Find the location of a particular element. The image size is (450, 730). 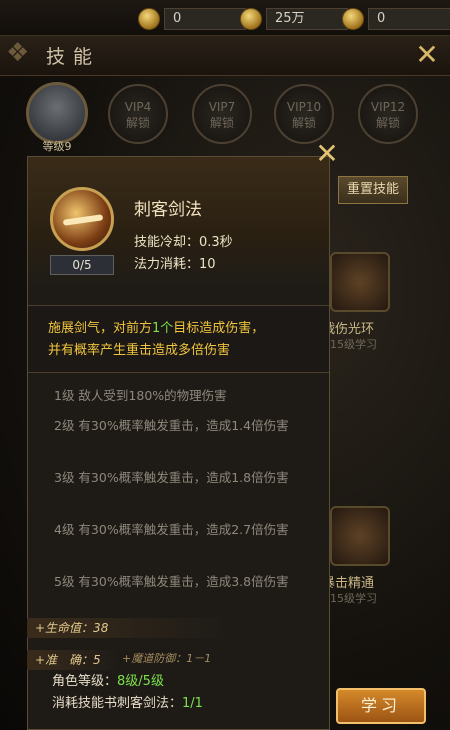

vip-slot-10: VIP10 解锁 is located at coordinates (304, 114).